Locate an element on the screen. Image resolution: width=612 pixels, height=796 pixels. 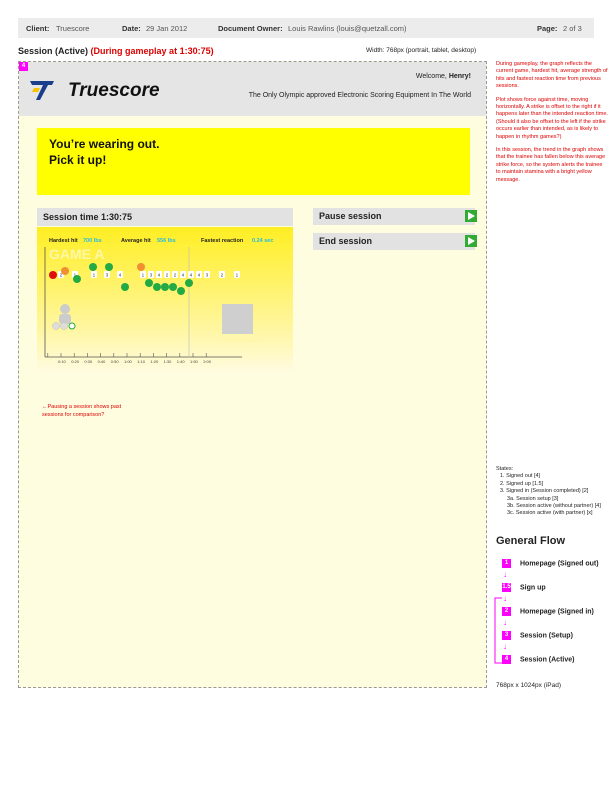
flow-step-label: Sign up is located at coordinates (533, 588).